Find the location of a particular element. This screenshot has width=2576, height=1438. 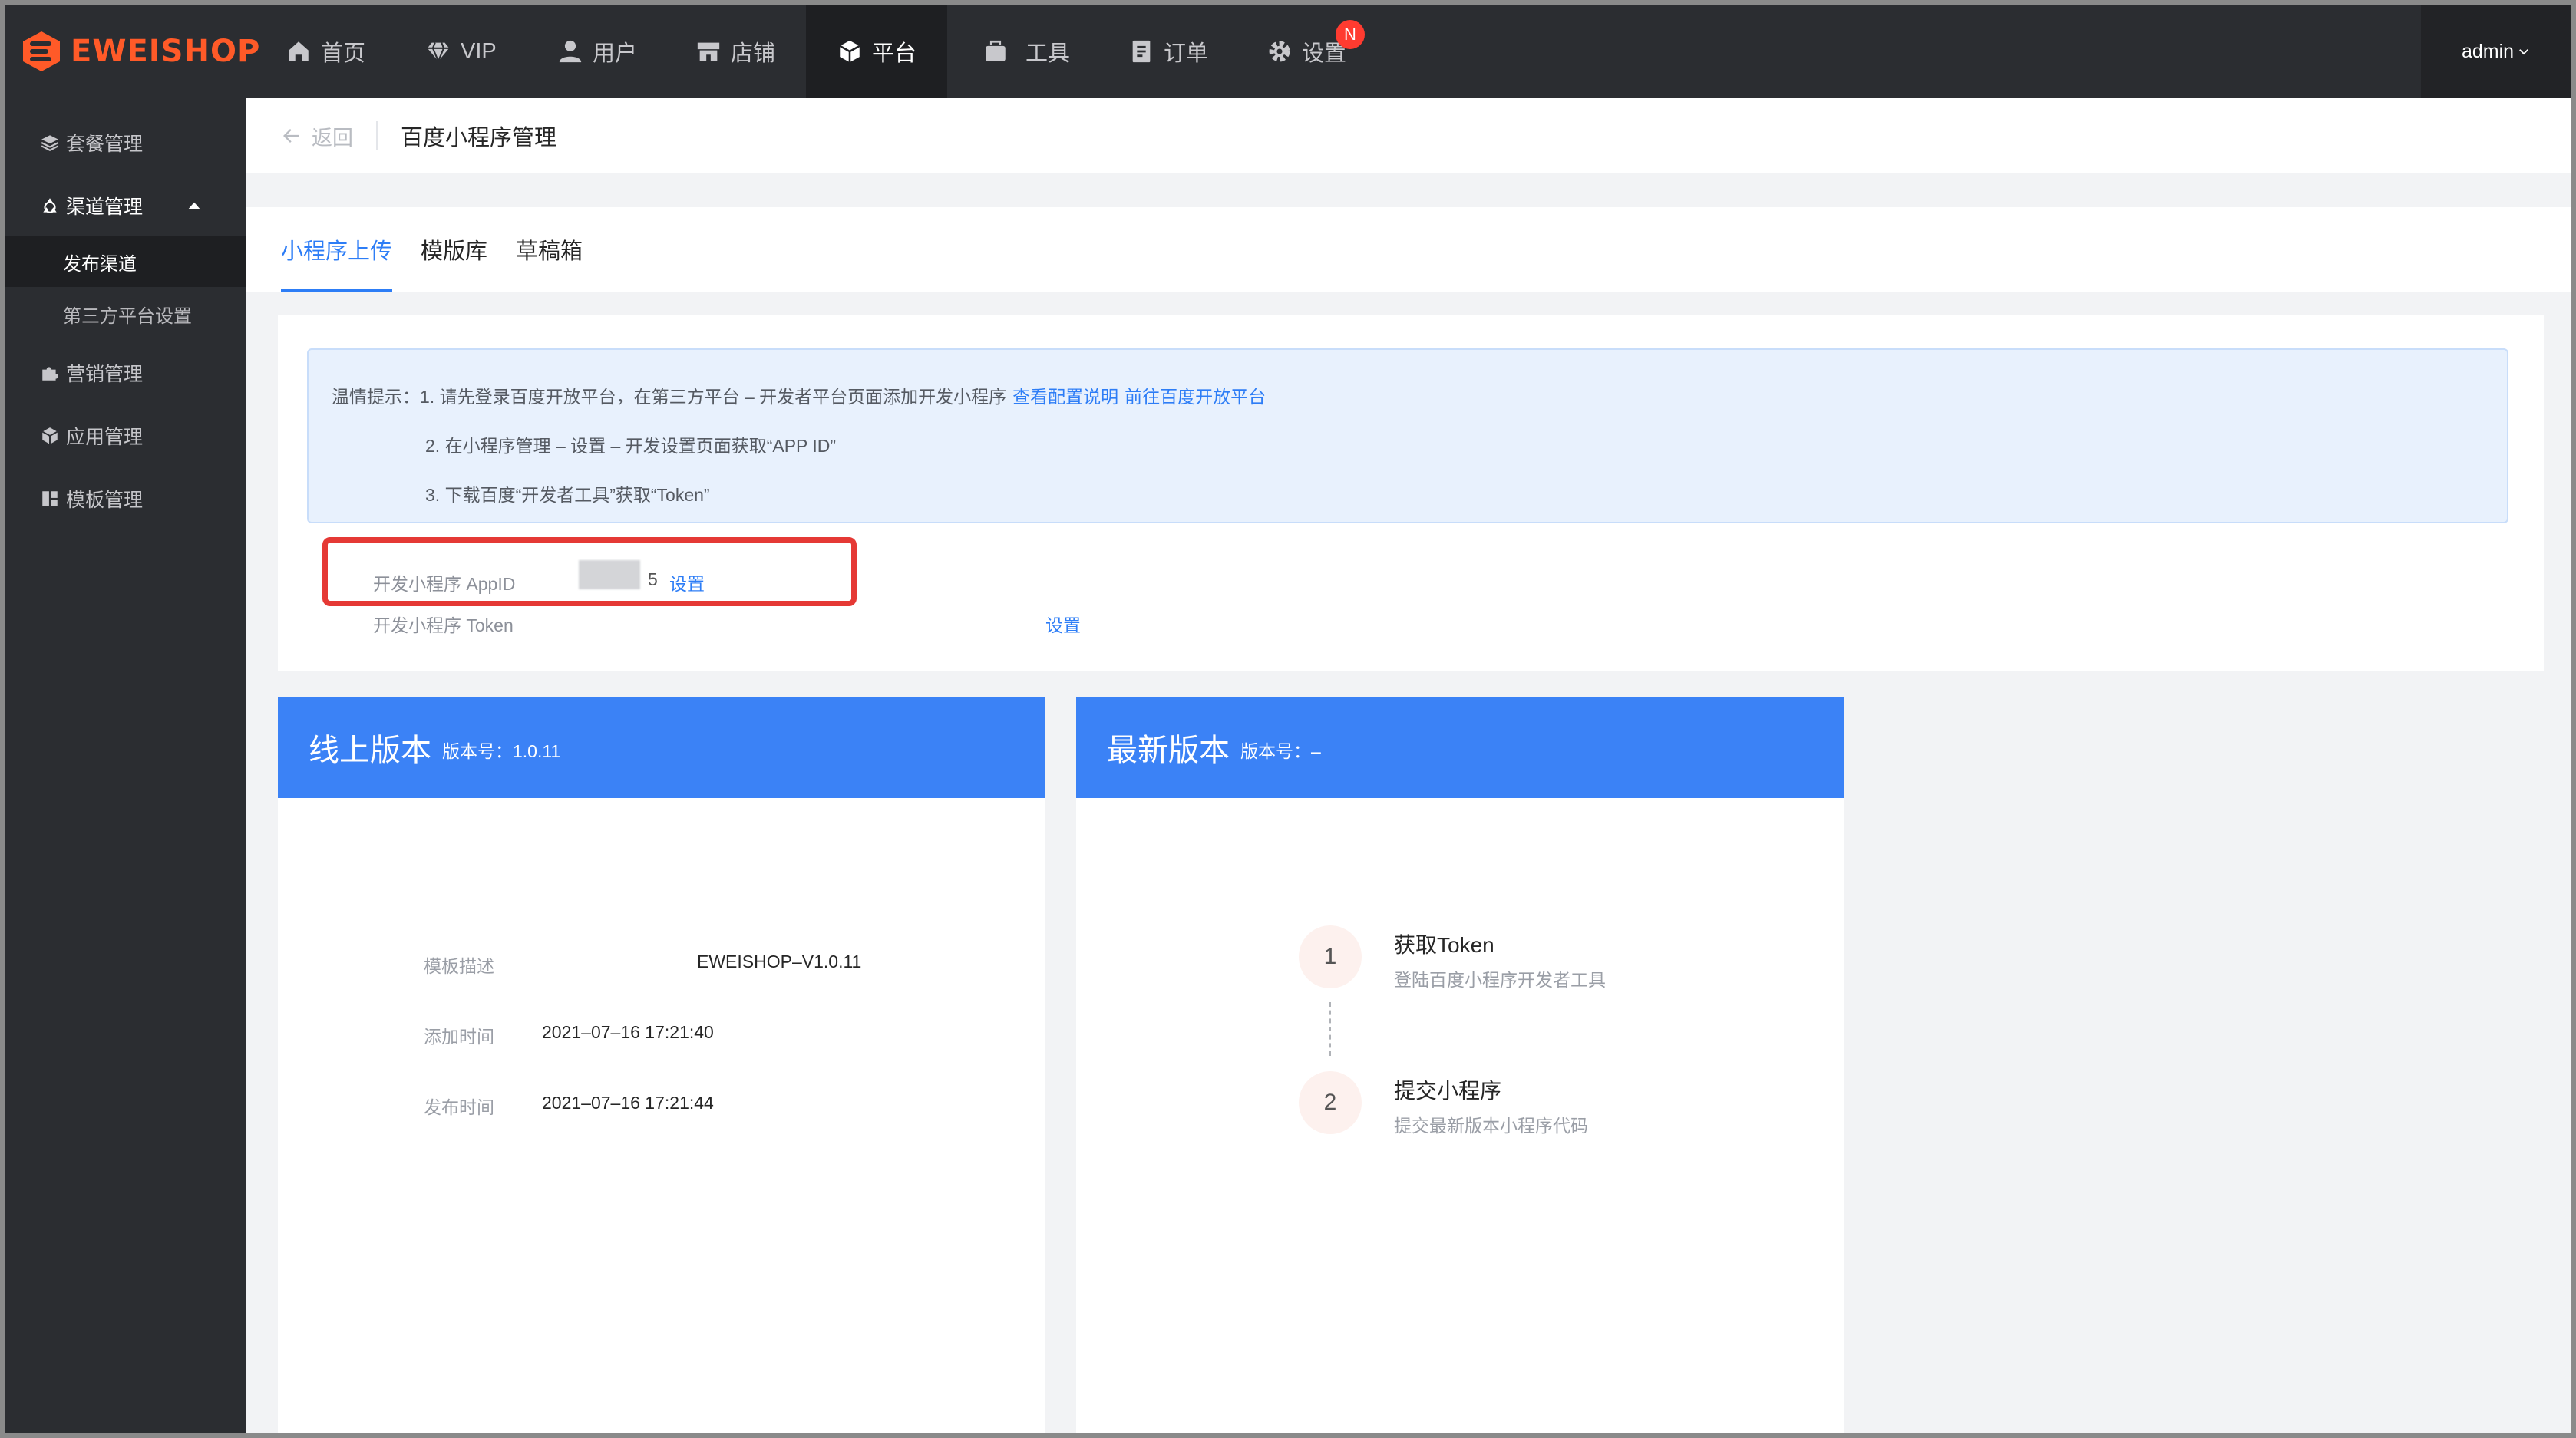

nav-label: VIP is located at coordinates (479, 51).